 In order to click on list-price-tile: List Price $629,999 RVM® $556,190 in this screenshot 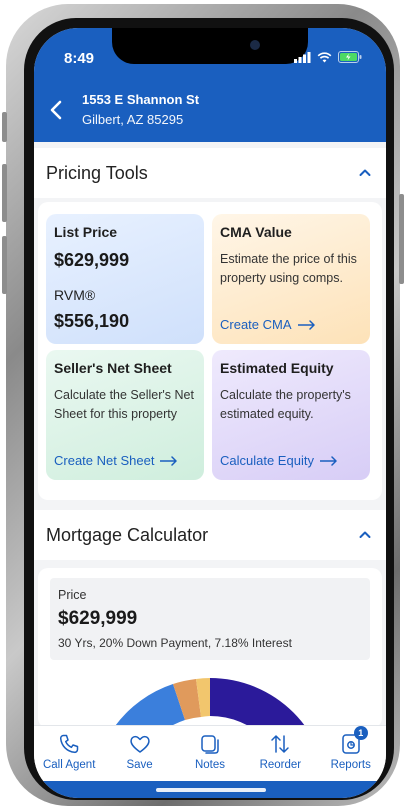, I will do `click(125, 279)`.